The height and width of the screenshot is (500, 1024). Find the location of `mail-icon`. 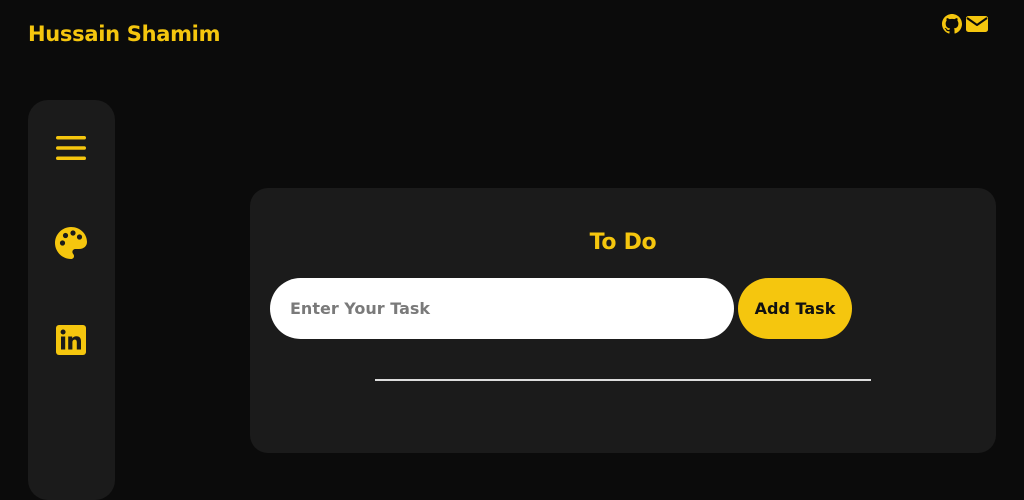

mail-icon is located at coordinates (977, 24).